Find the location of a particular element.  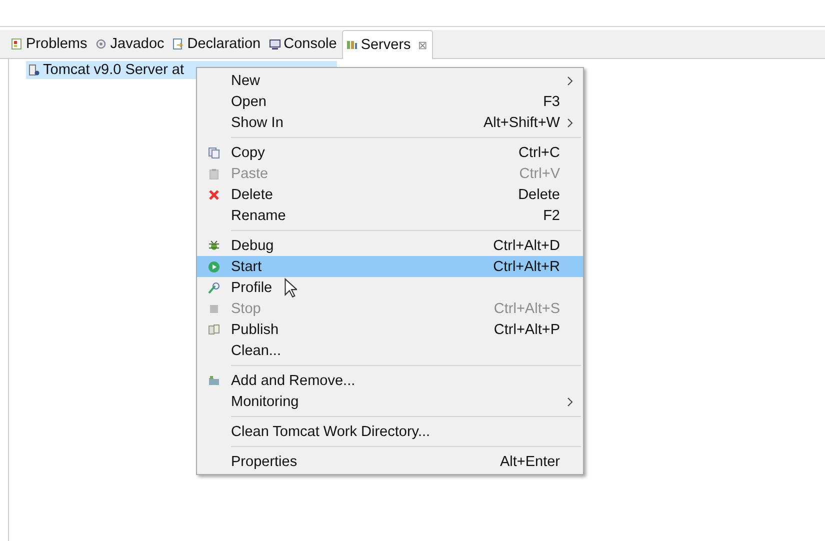

delete-icon is located at coordinates (214, 194).